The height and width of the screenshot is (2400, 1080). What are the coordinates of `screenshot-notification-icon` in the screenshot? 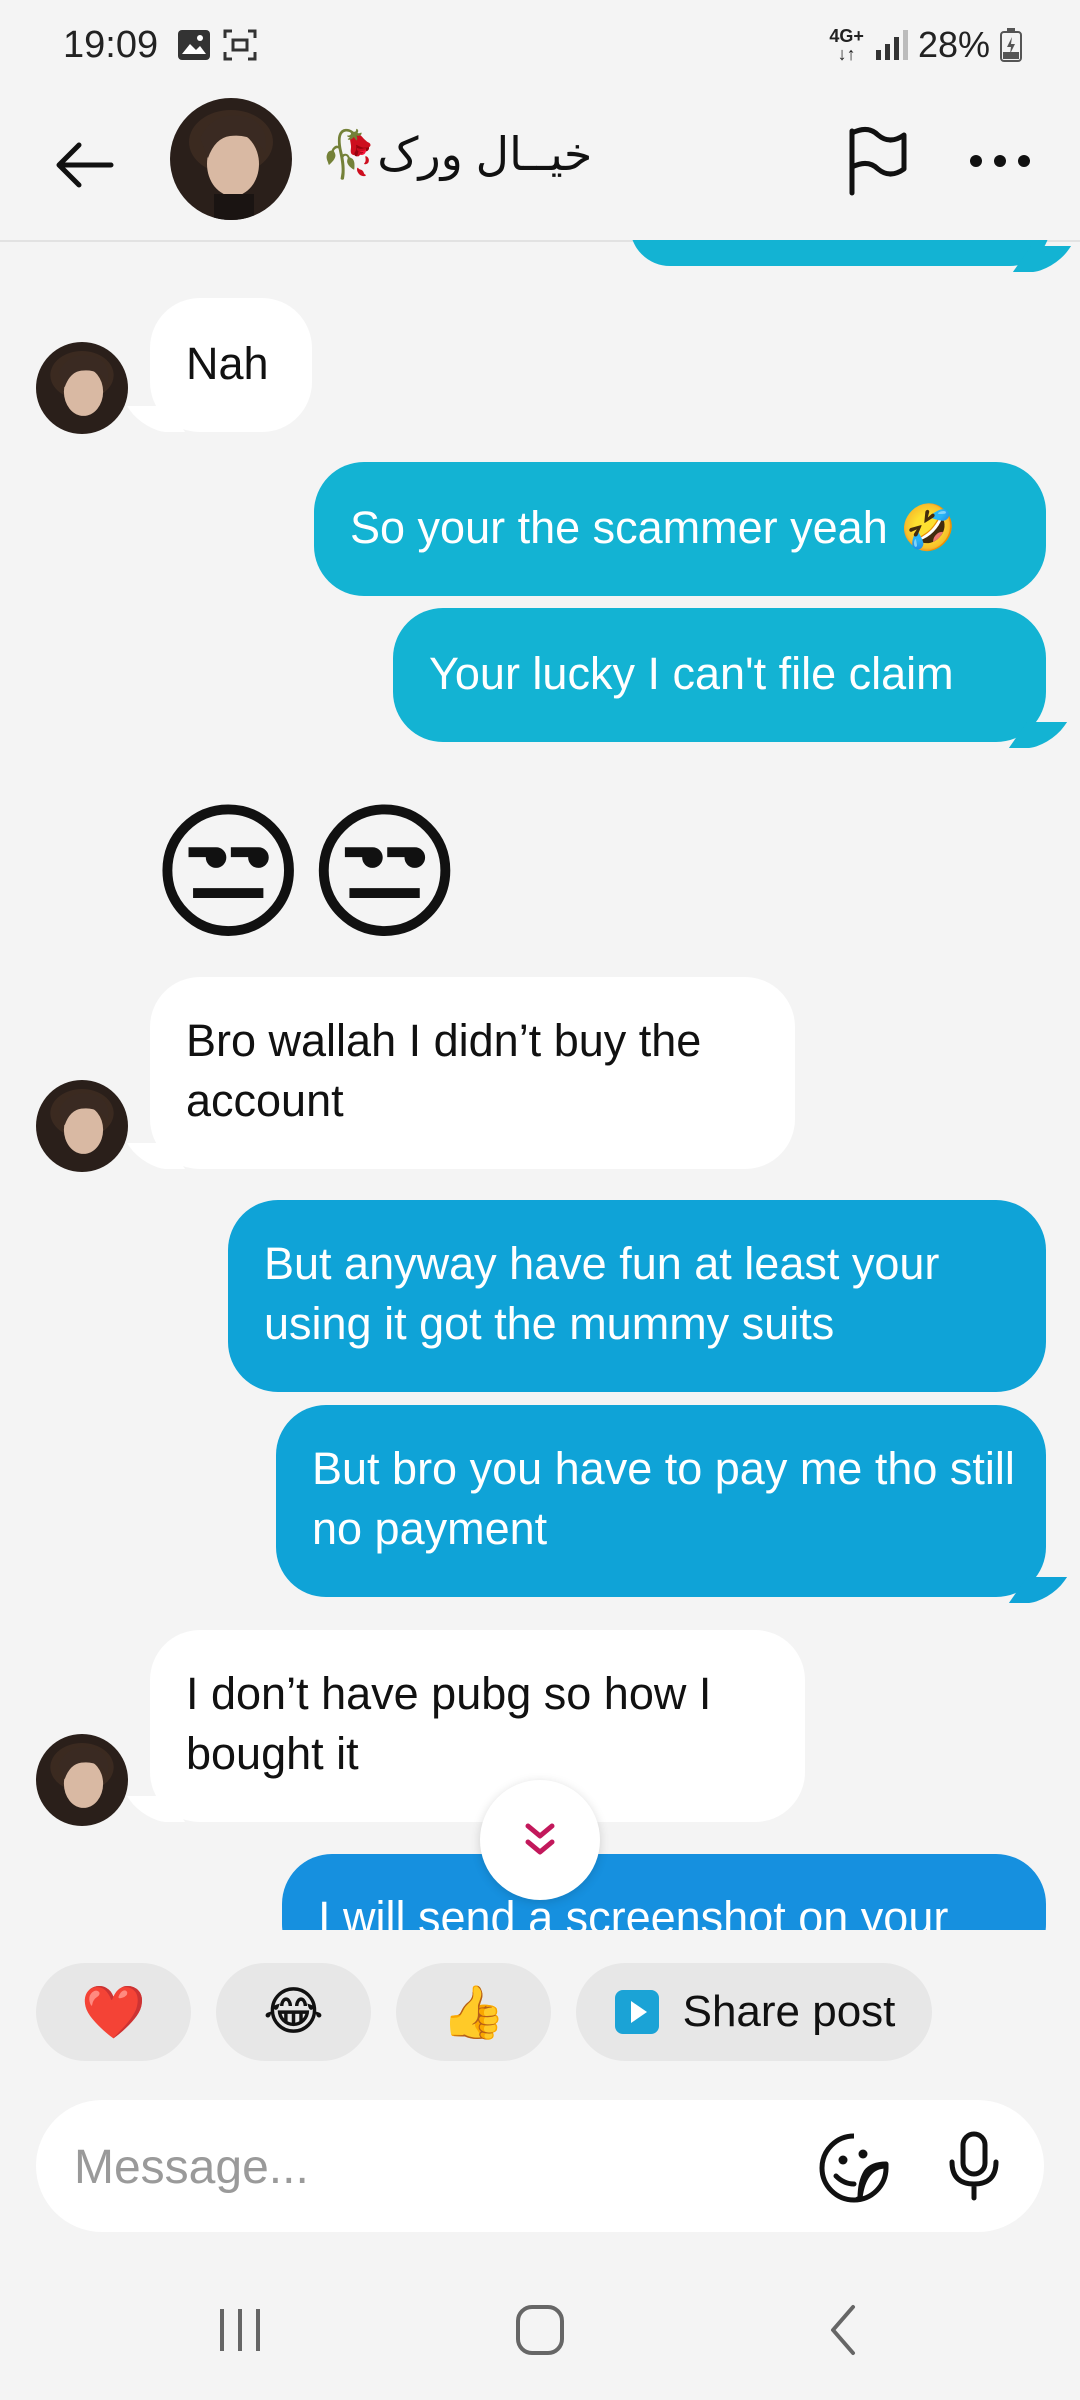 It's located at (240, 45).